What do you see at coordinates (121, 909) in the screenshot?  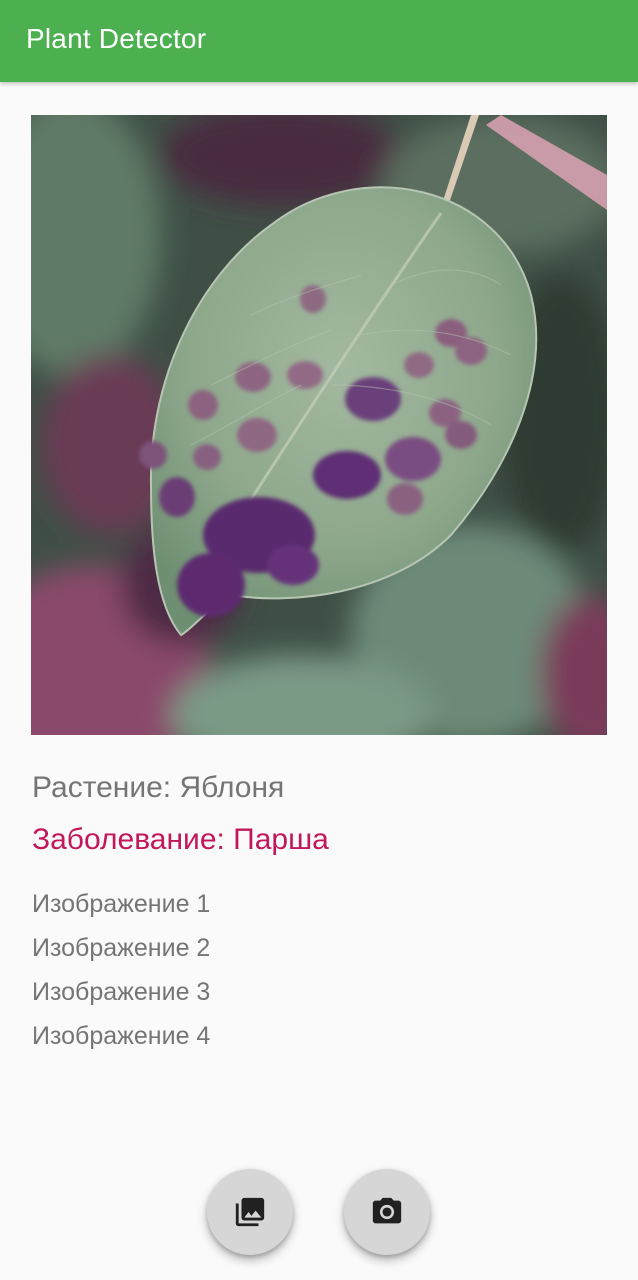 I see `image-item-1: Изображение 1` at bounding box center [121, 909].